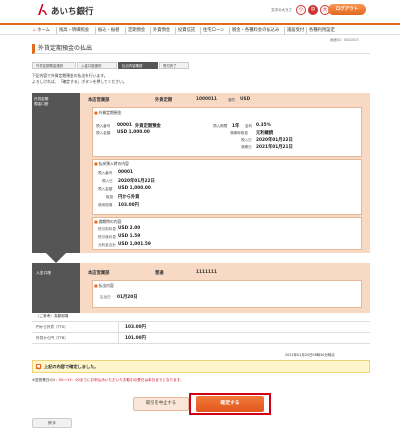 The image size is (400, 437). Describe the element at coordinates (108, 113) in the screenshot. I see `deposit-box-title: 外貨定期預金` at that location.